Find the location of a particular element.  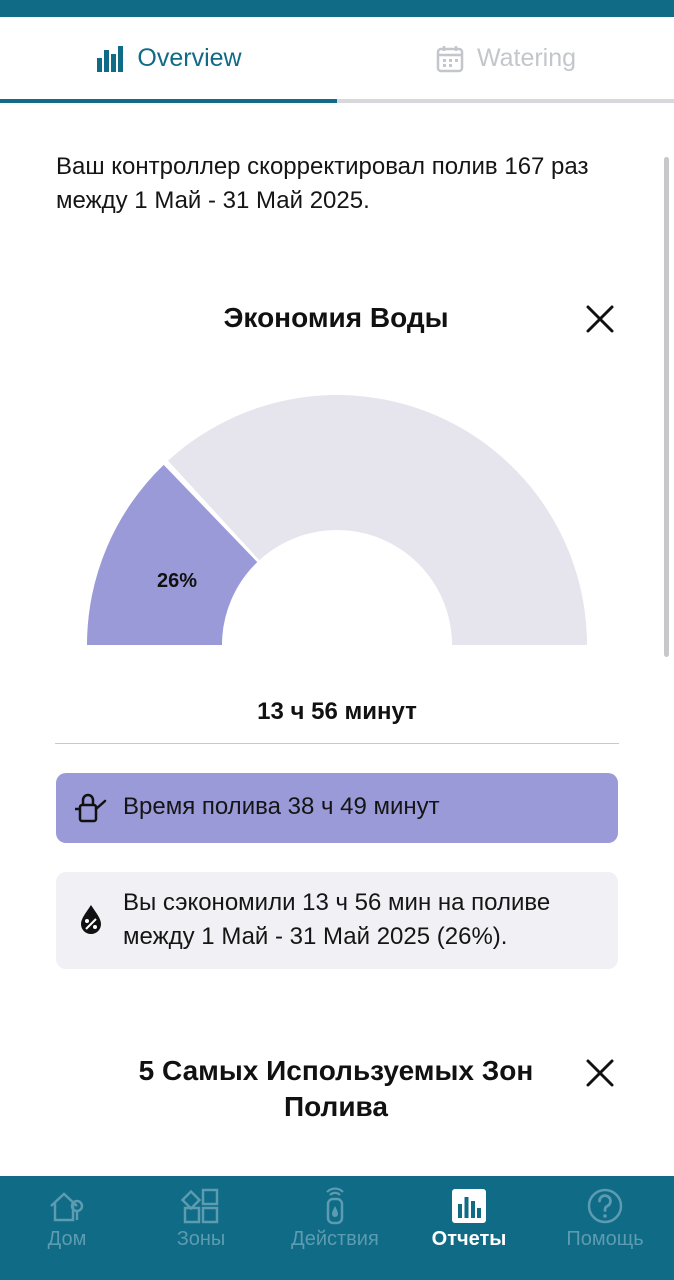

water-savings-title: Экономия Воды is located at coordinates (336, 317).